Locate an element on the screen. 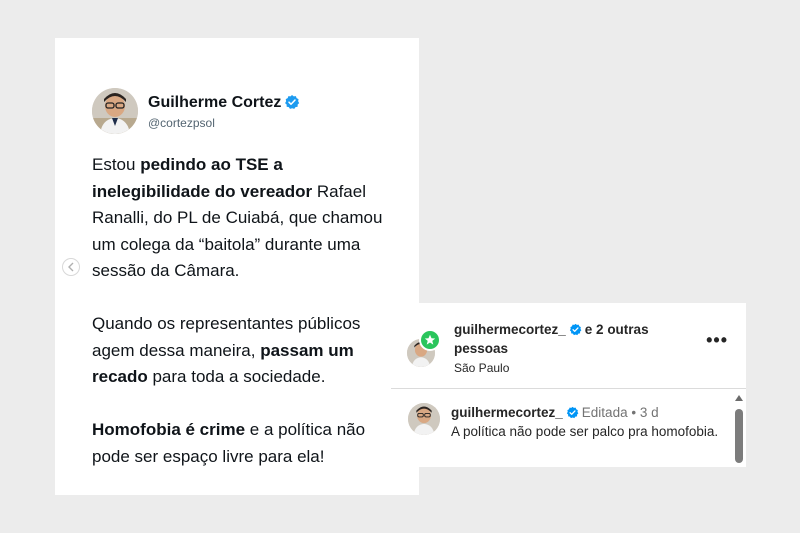 The width and height of the screenshot is (800, 533). scroll-up-icon is located at coordinates (739, 398).